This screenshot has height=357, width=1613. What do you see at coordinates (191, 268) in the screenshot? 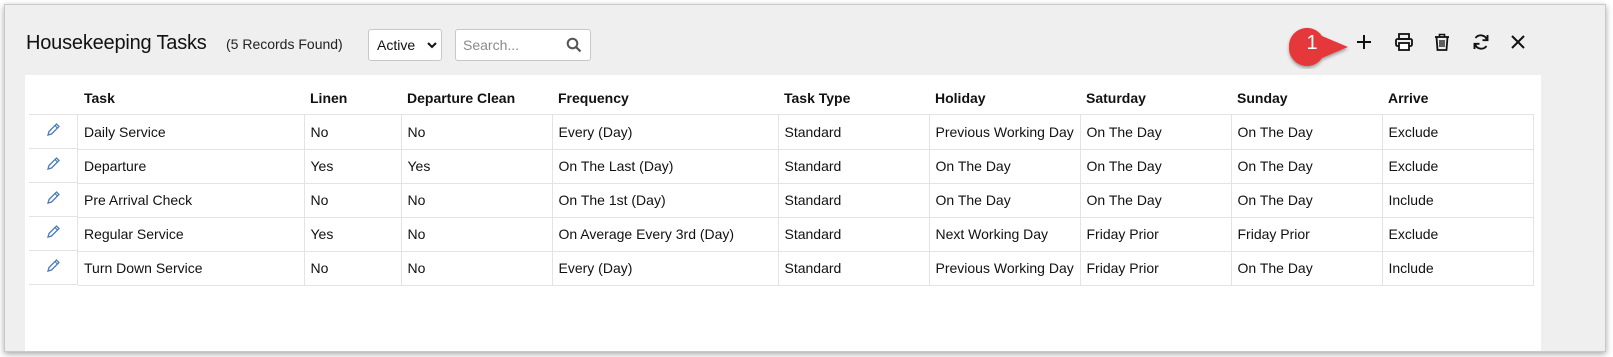
I see `cell-task: Turn Down Service` at bounding box center [191, 268].